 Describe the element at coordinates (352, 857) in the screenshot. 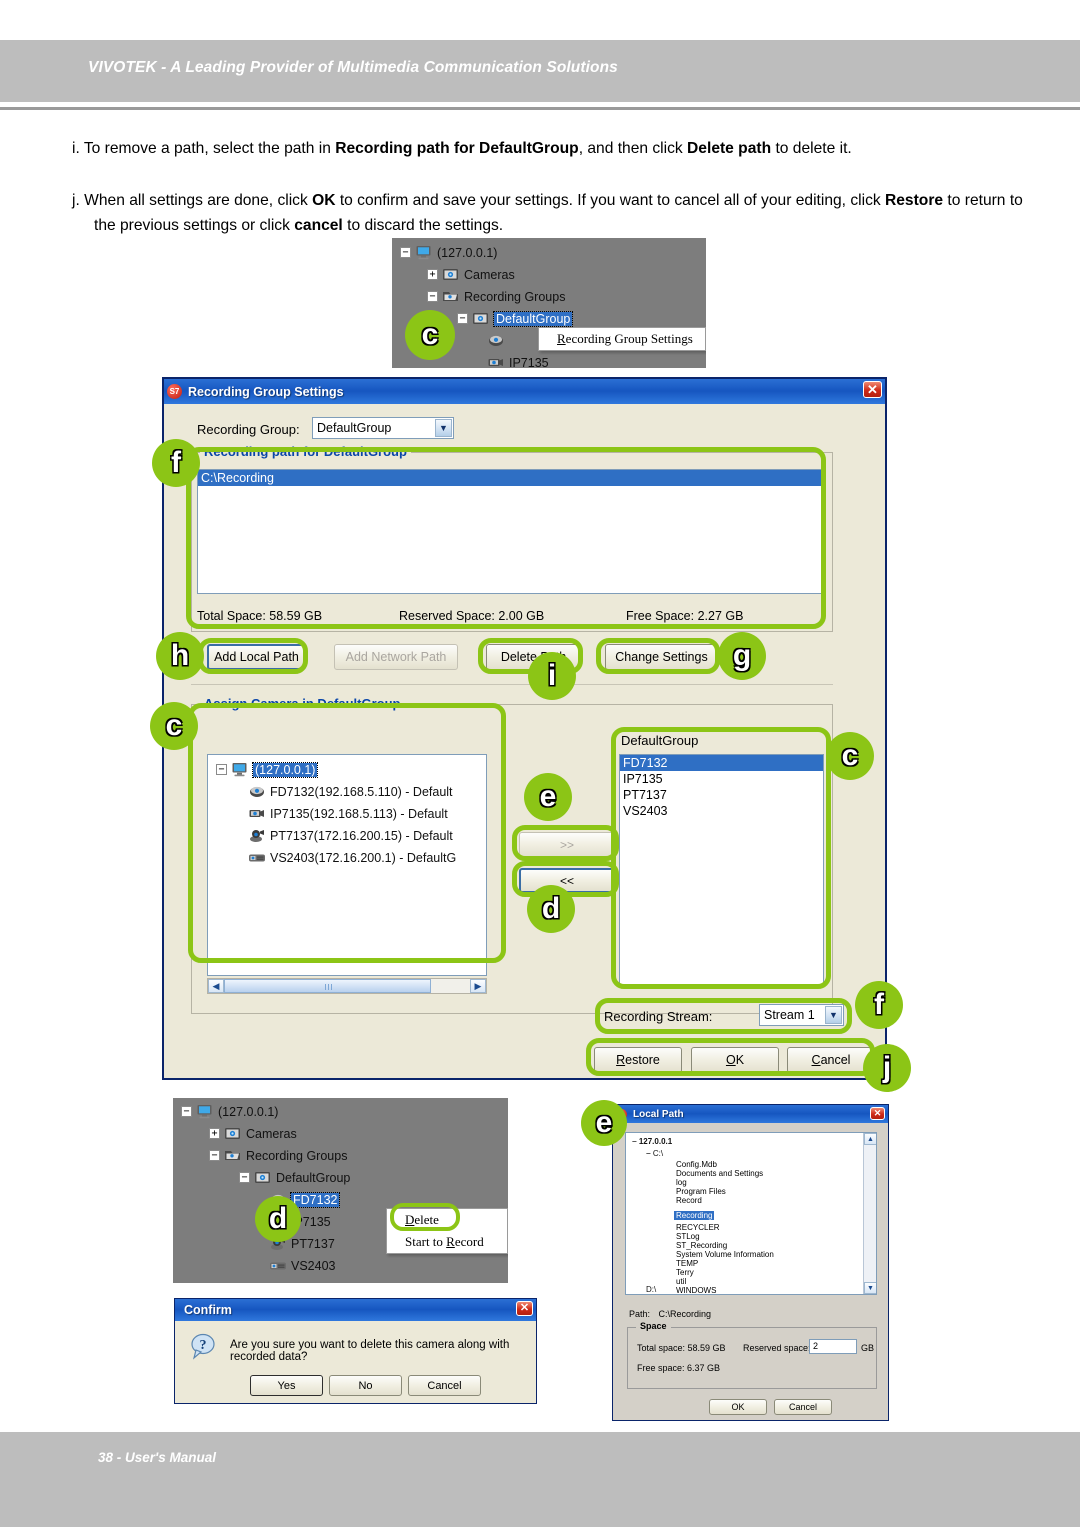

I see `camera-tree-item: VS2403(172.16.200.1) - DefaultG` at that location.